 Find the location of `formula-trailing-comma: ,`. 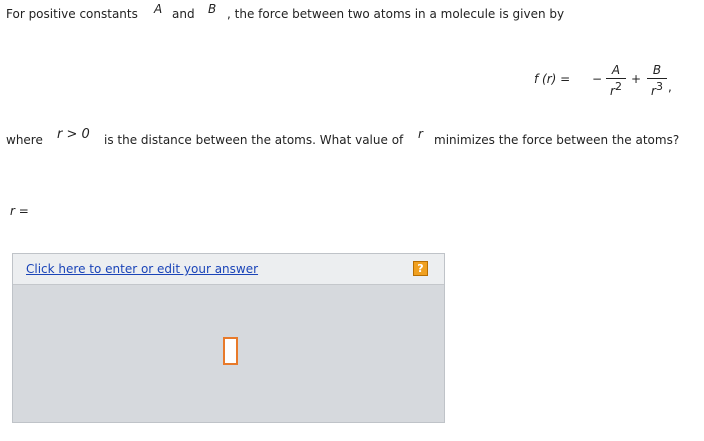

formula-trailing-comma: , is located at coordinates (670, 87).